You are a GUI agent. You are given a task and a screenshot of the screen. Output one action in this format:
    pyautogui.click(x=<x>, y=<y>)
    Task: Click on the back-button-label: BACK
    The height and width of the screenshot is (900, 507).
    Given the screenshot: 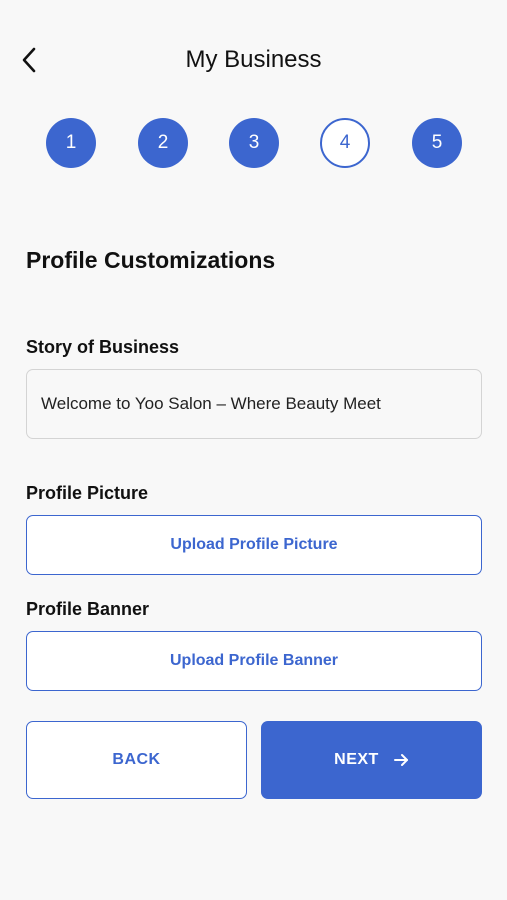 What is the action you would take?
    pyautogui.click(x=136, y=759)
    